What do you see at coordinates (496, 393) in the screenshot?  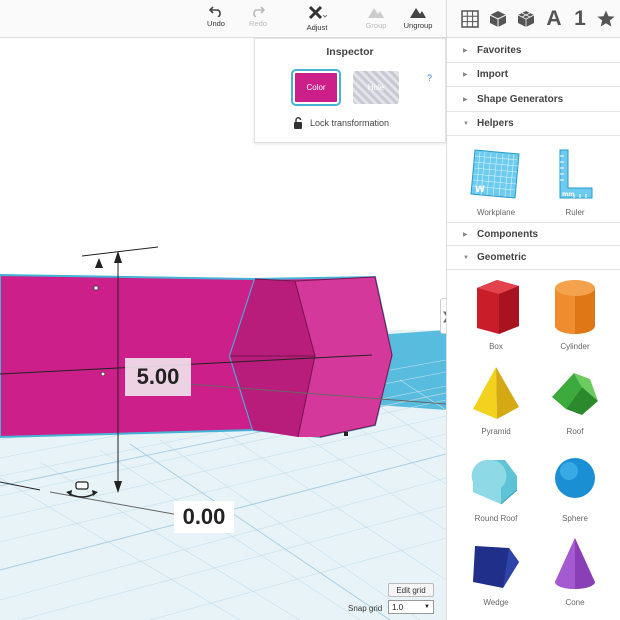 I see `pyramid-icon` at bounding box center [496, 393].